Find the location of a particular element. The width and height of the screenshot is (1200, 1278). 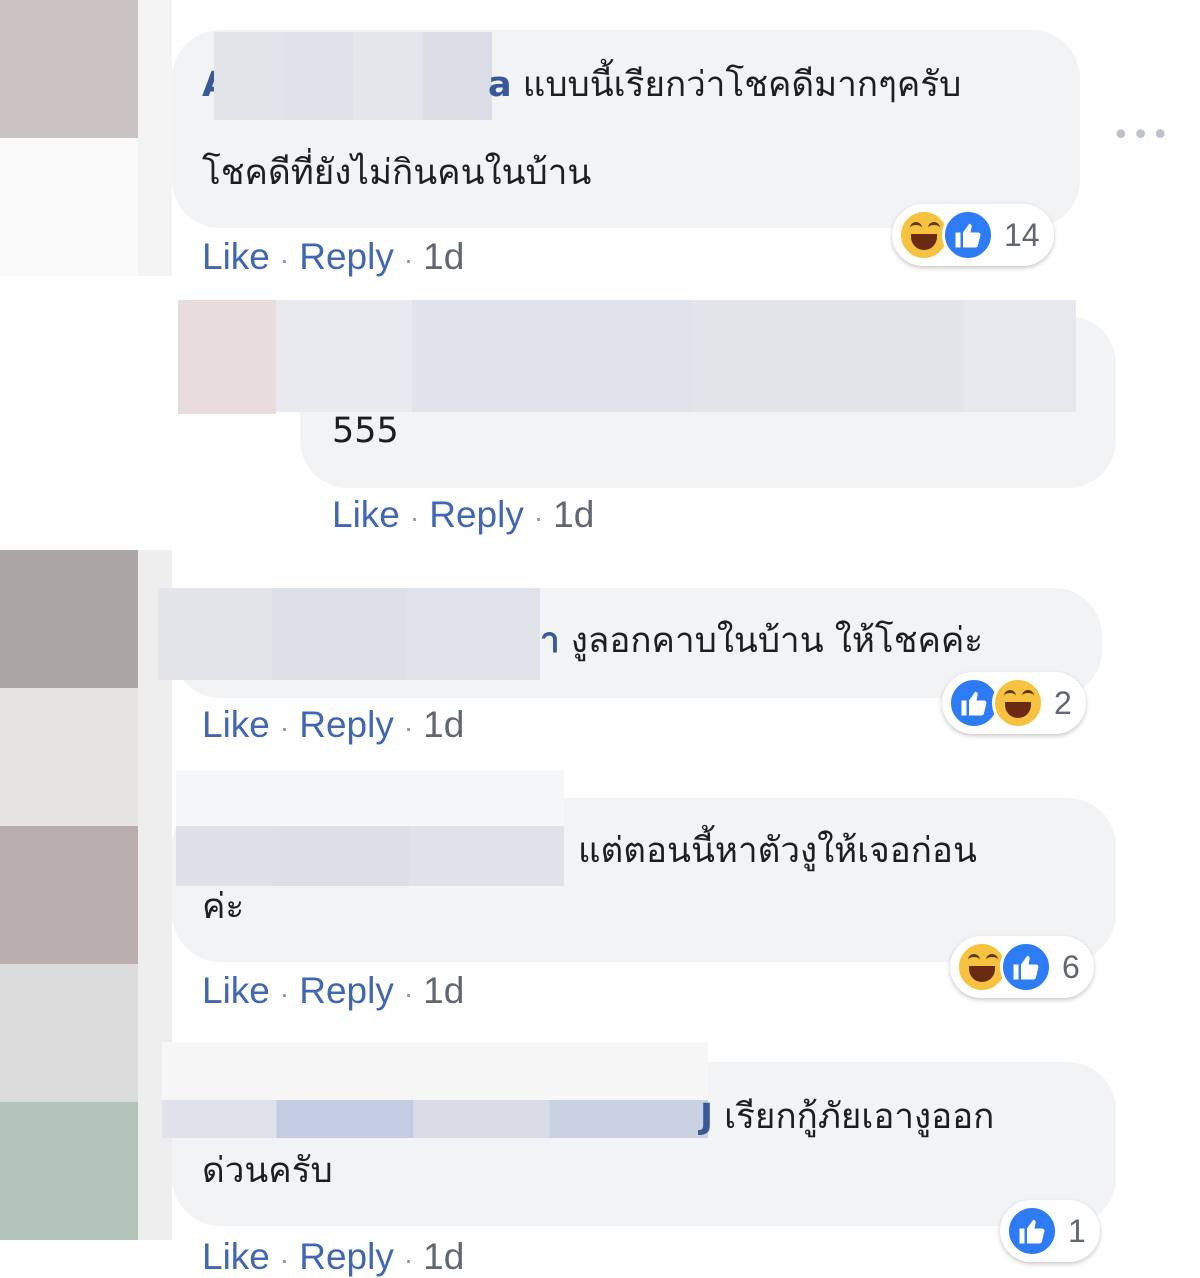

comment-text-line: งูลอกคาบในบ้าน ให้โชคค่ะ is located at coordinates (777, 641).